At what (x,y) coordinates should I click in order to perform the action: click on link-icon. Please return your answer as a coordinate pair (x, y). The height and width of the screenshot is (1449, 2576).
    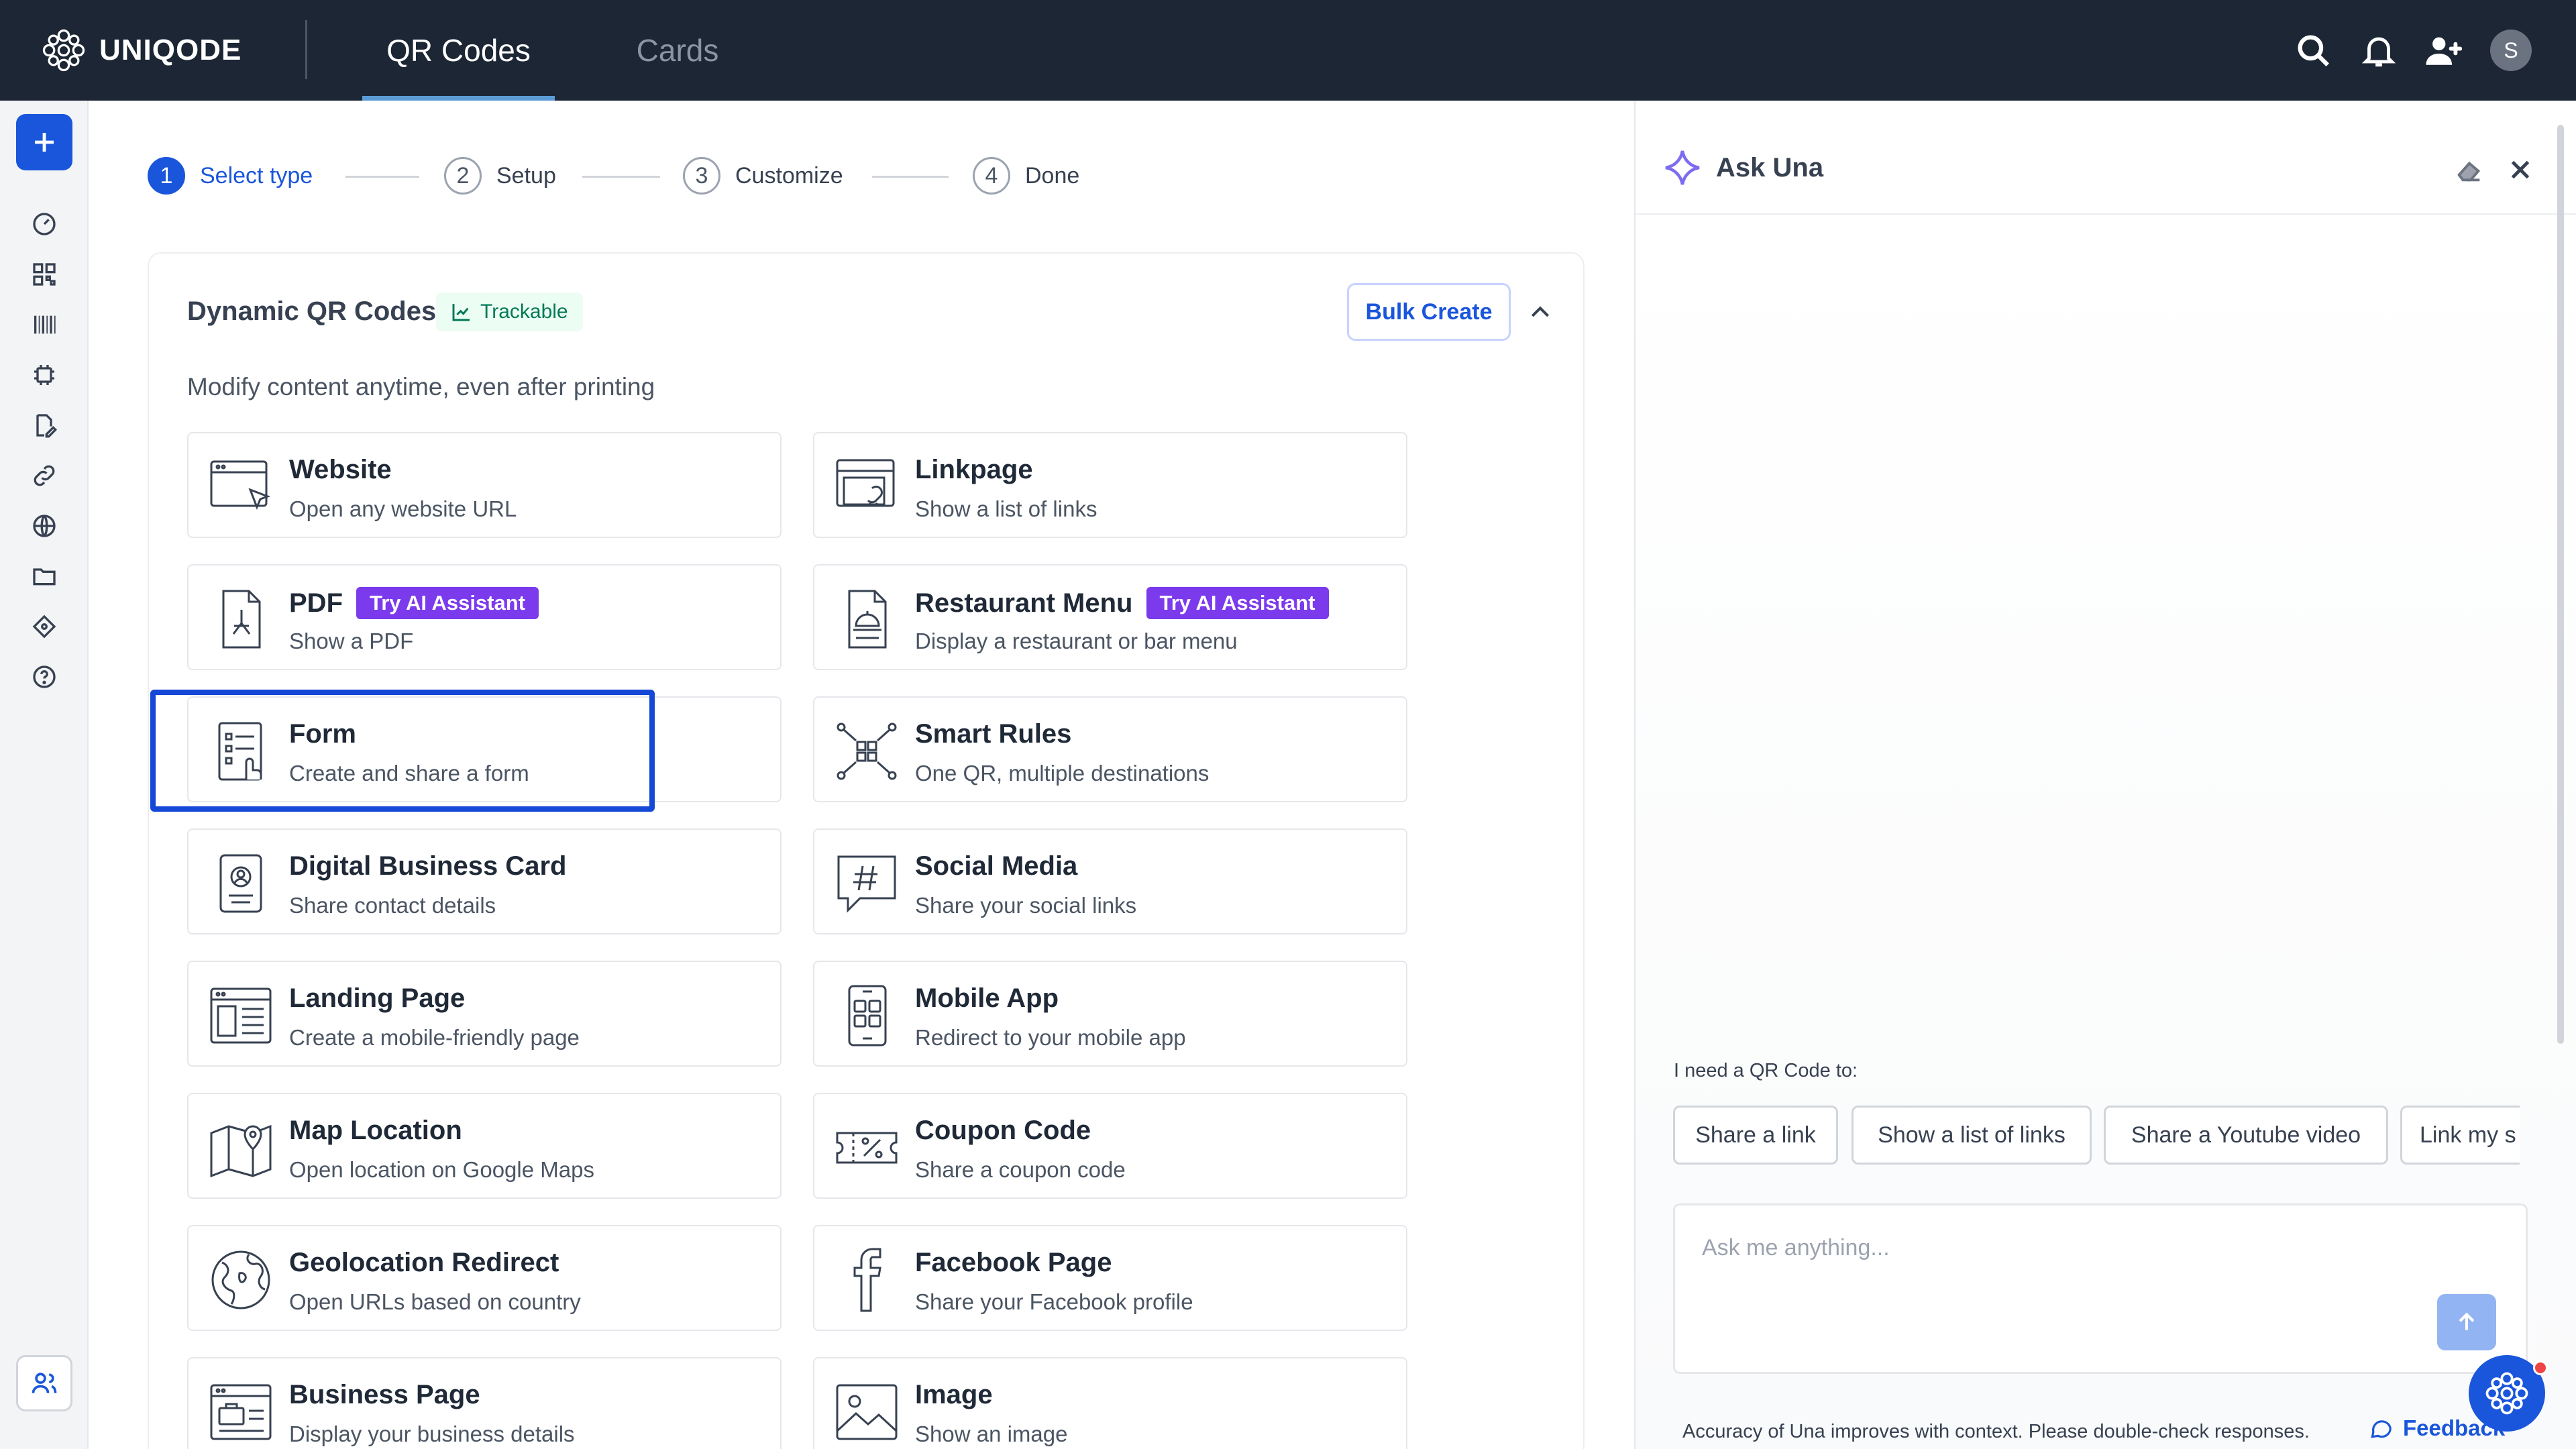
    Looking at the image, I should click on (44, 475).